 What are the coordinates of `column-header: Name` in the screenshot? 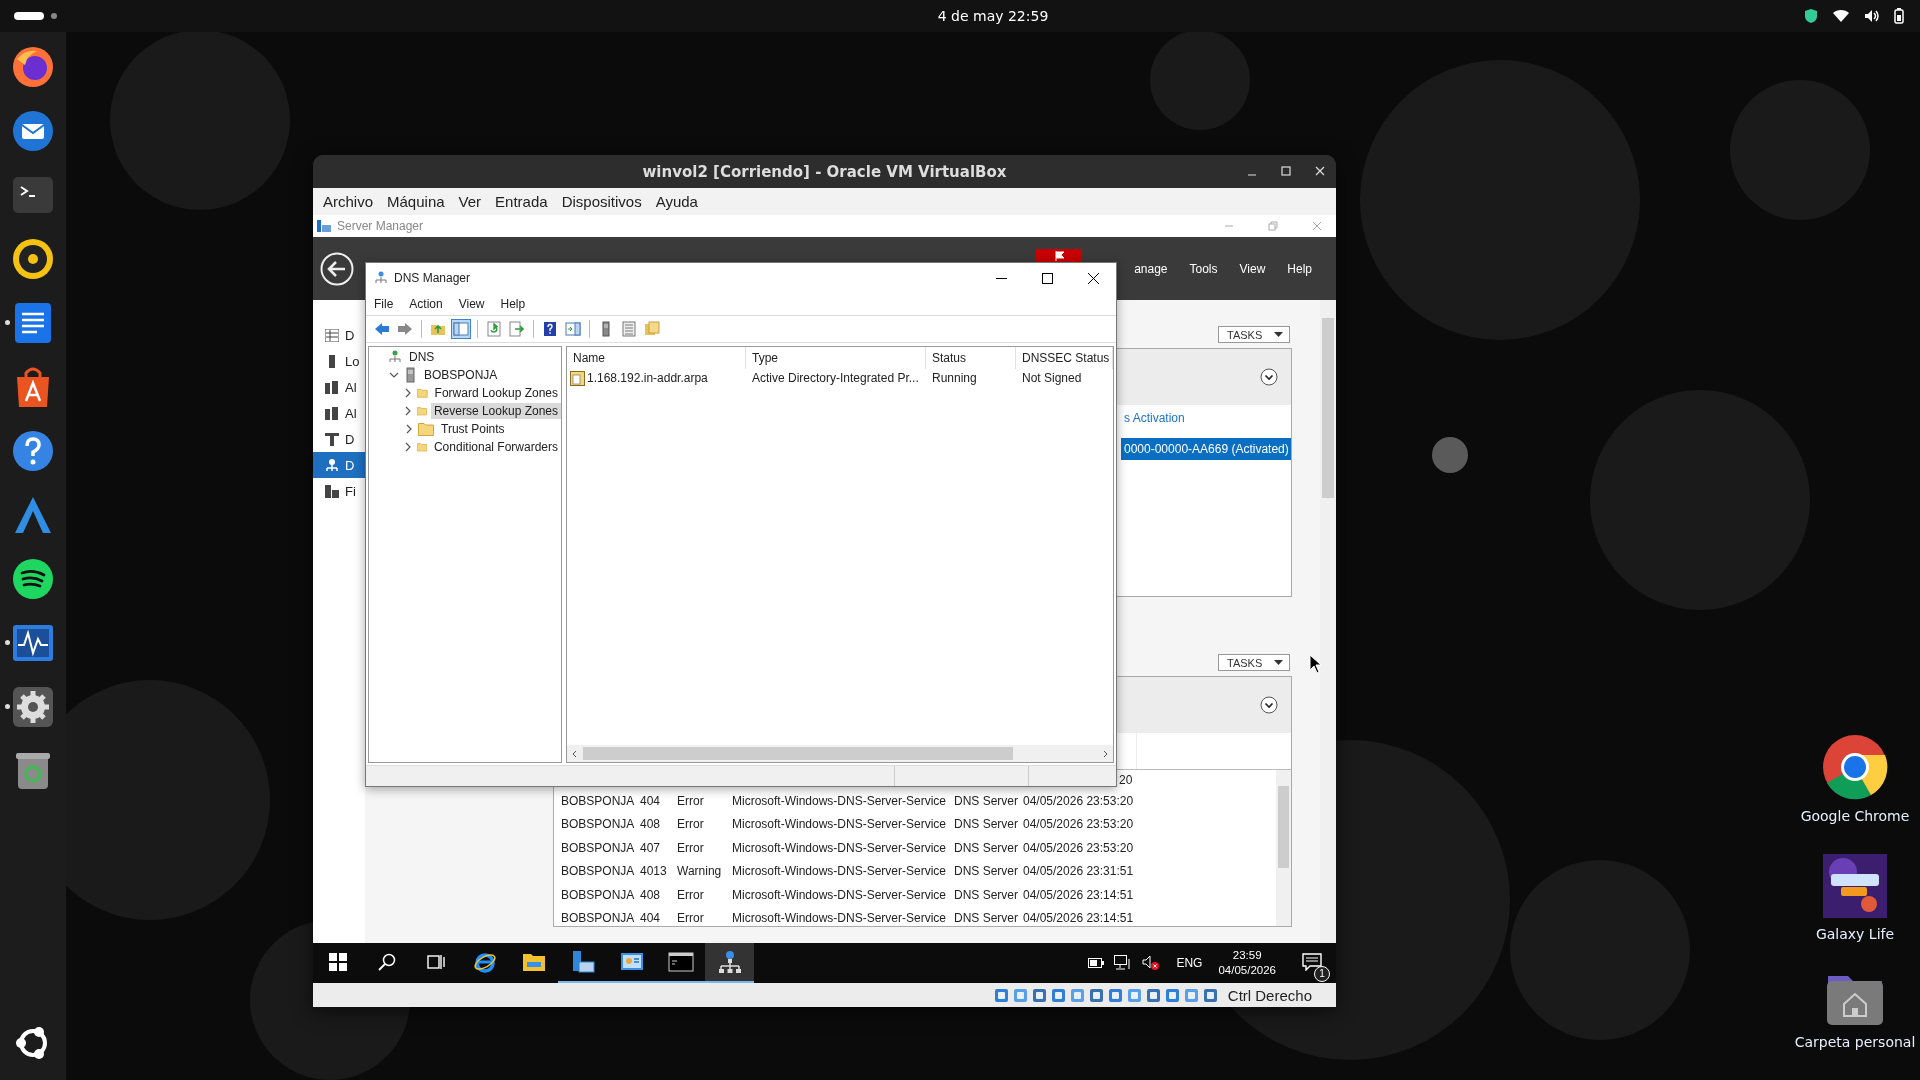 It's located at (656, 358).